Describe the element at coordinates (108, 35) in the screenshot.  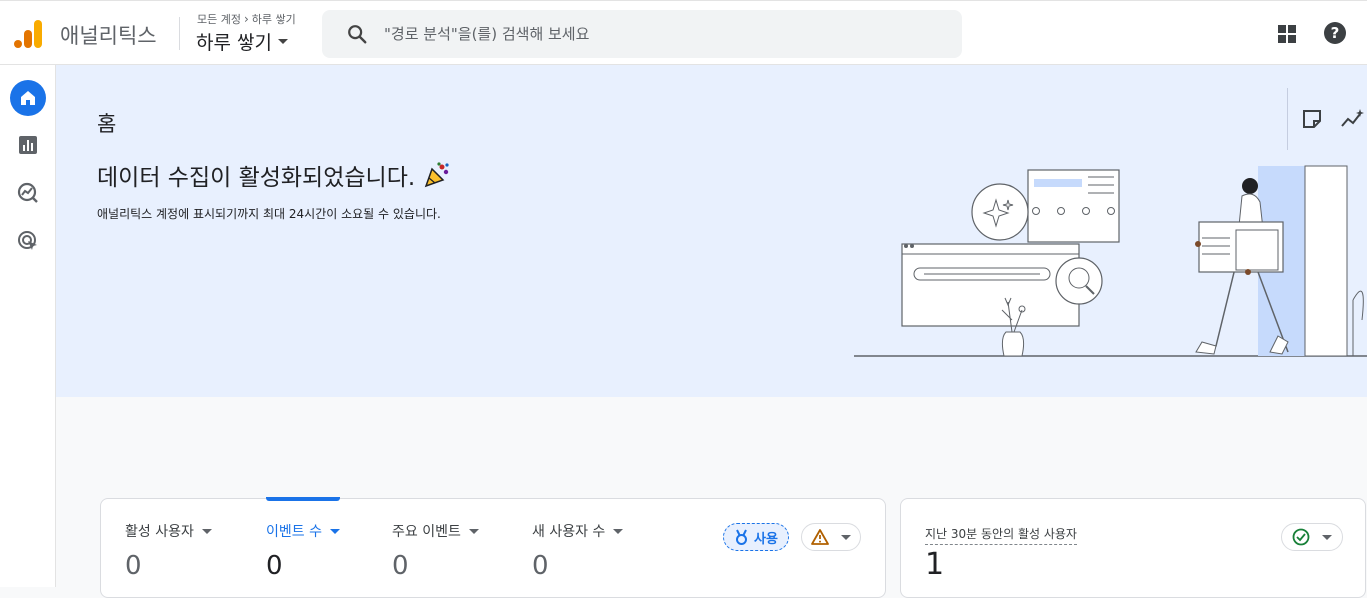
I see `app-title: 애널리틱스` at that location.